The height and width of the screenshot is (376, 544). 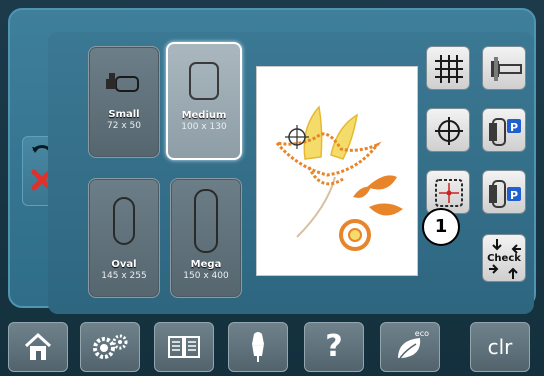 I want to click on setup-button, so click(x=110, y=347).